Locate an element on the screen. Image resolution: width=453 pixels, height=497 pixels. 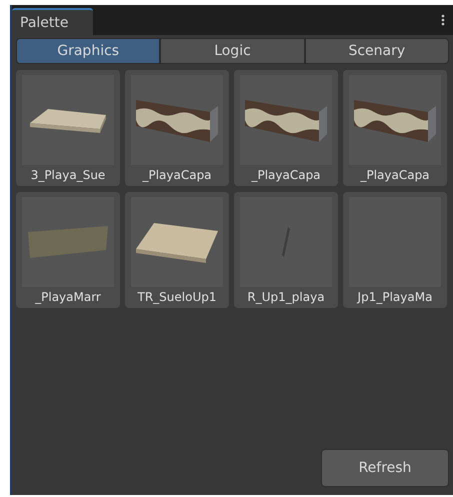
asset-name: 3_Playa_Sue is located at coordinates (68, 175).